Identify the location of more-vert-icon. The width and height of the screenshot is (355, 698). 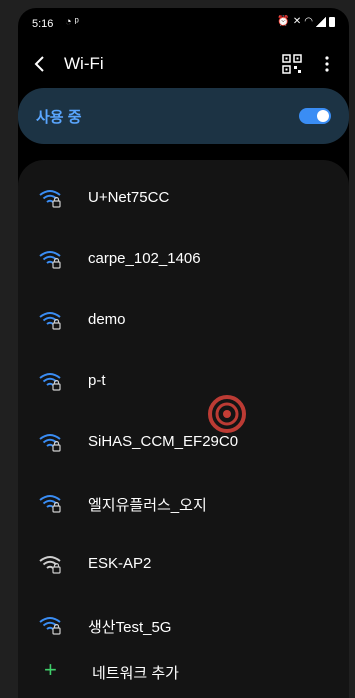
(327, 64).